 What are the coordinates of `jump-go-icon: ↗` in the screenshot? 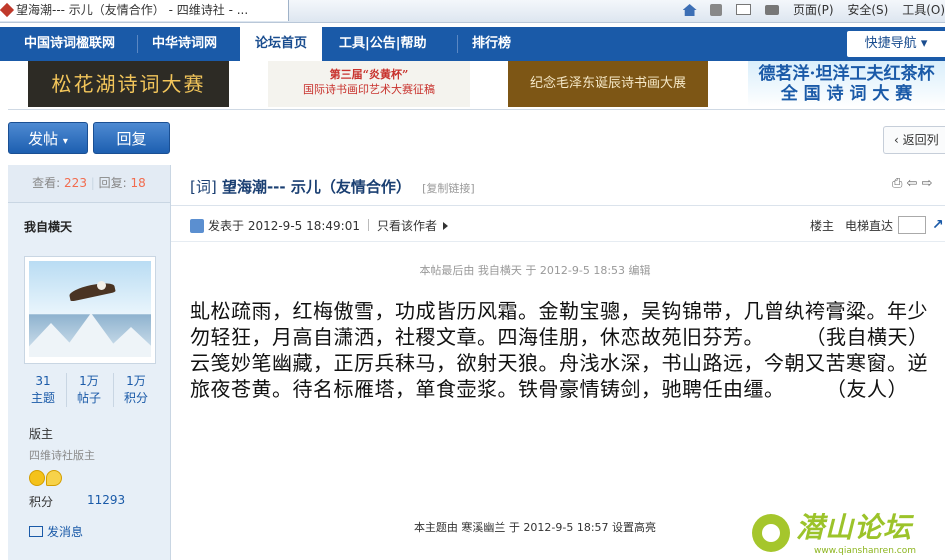 It's located at (938, 225).